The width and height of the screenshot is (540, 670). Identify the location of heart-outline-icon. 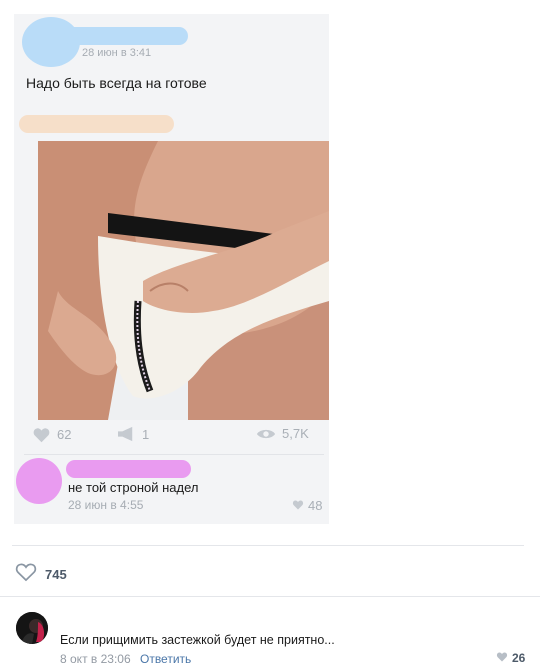
(26, 574).